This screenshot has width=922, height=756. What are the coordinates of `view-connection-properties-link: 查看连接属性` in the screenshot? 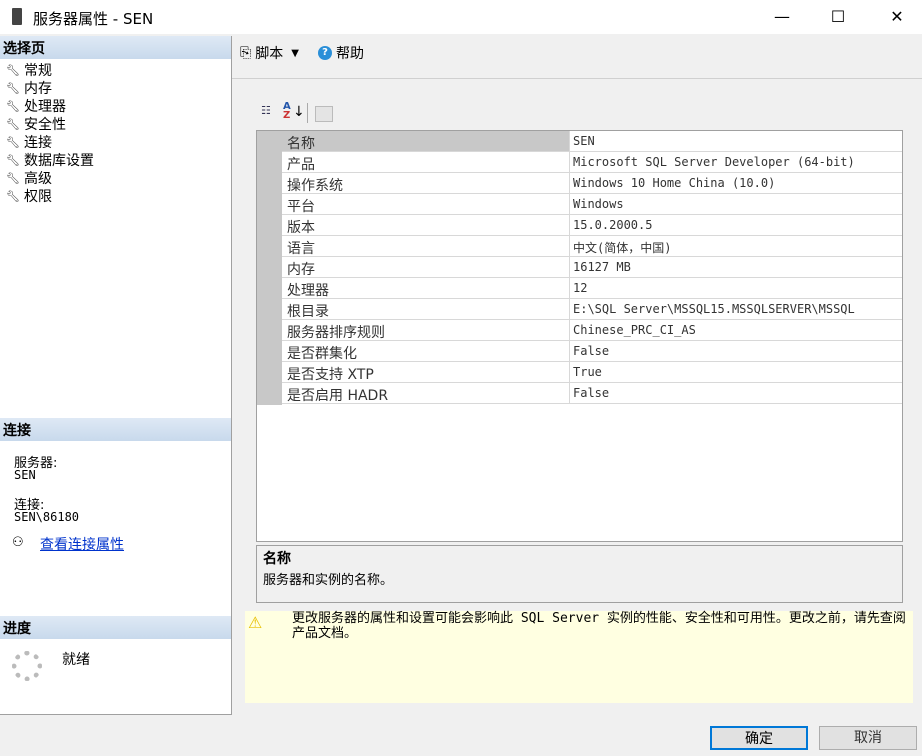 It's located at (82, 544).